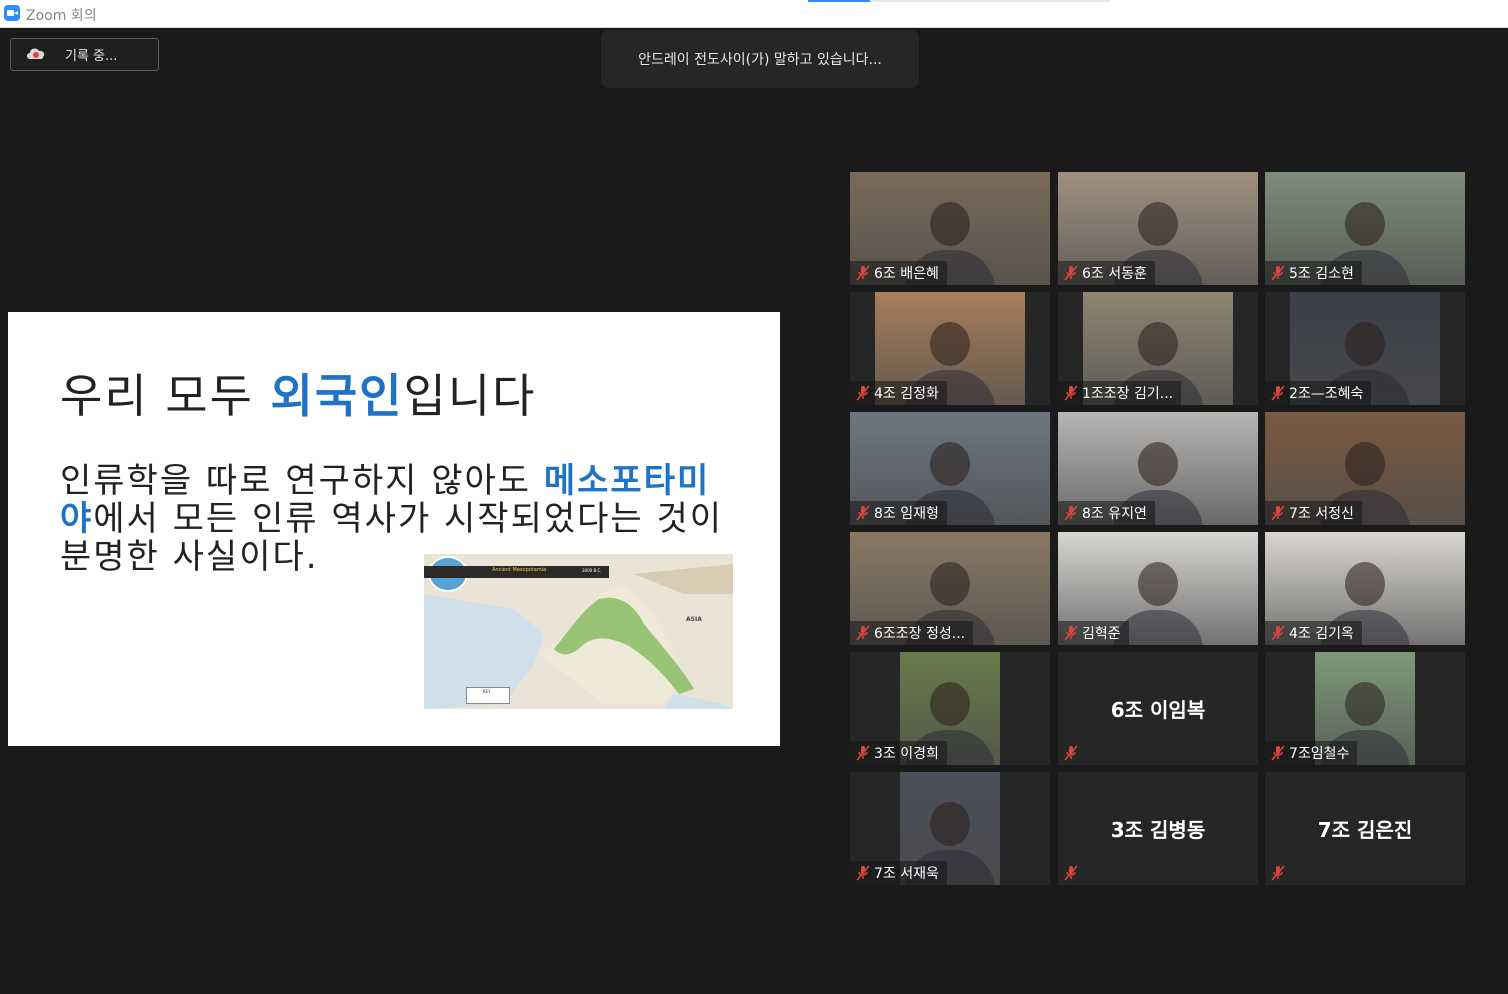 This screenshot has height=994, width=1508. Describe the element at coordinates (1158, 228) in the screenshot. I see `participant-tile: 6조 서동훈` at that location.